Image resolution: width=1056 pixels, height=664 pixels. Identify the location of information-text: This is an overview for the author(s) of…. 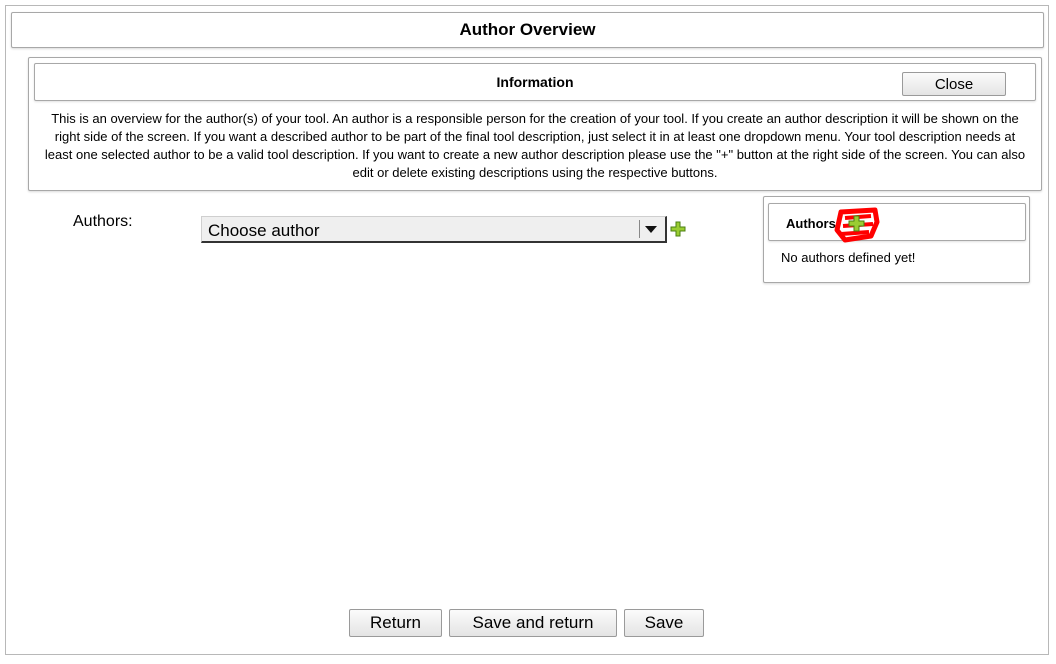
(535, 145).